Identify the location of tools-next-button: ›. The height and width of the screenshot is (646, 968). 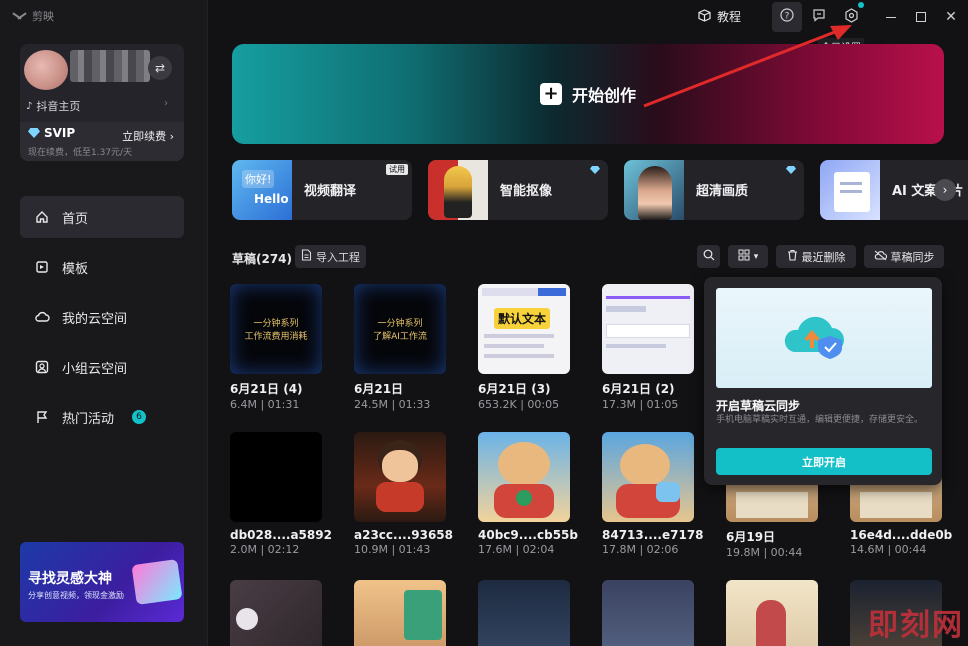
(945, 190).